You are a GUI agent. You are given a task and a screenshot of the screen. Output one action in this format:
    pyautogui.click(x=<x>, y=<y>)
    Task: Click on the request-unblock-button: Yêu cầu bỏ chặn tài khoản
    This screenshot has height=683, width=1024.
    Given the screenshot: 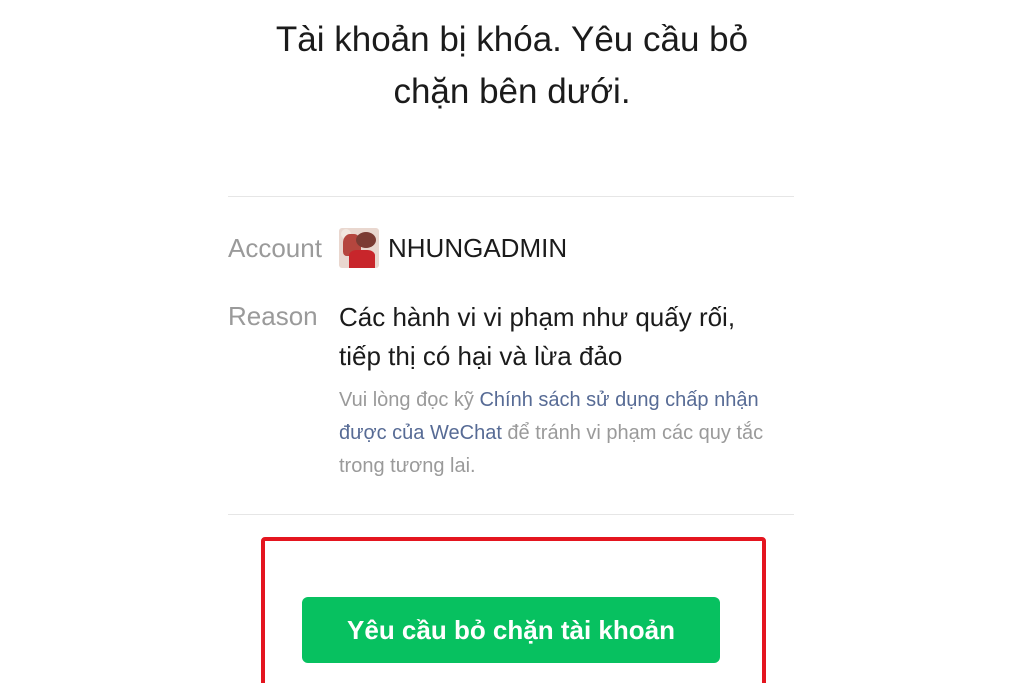 What is the action you would take?
    pyautogui.click(x=511, y=630)
    